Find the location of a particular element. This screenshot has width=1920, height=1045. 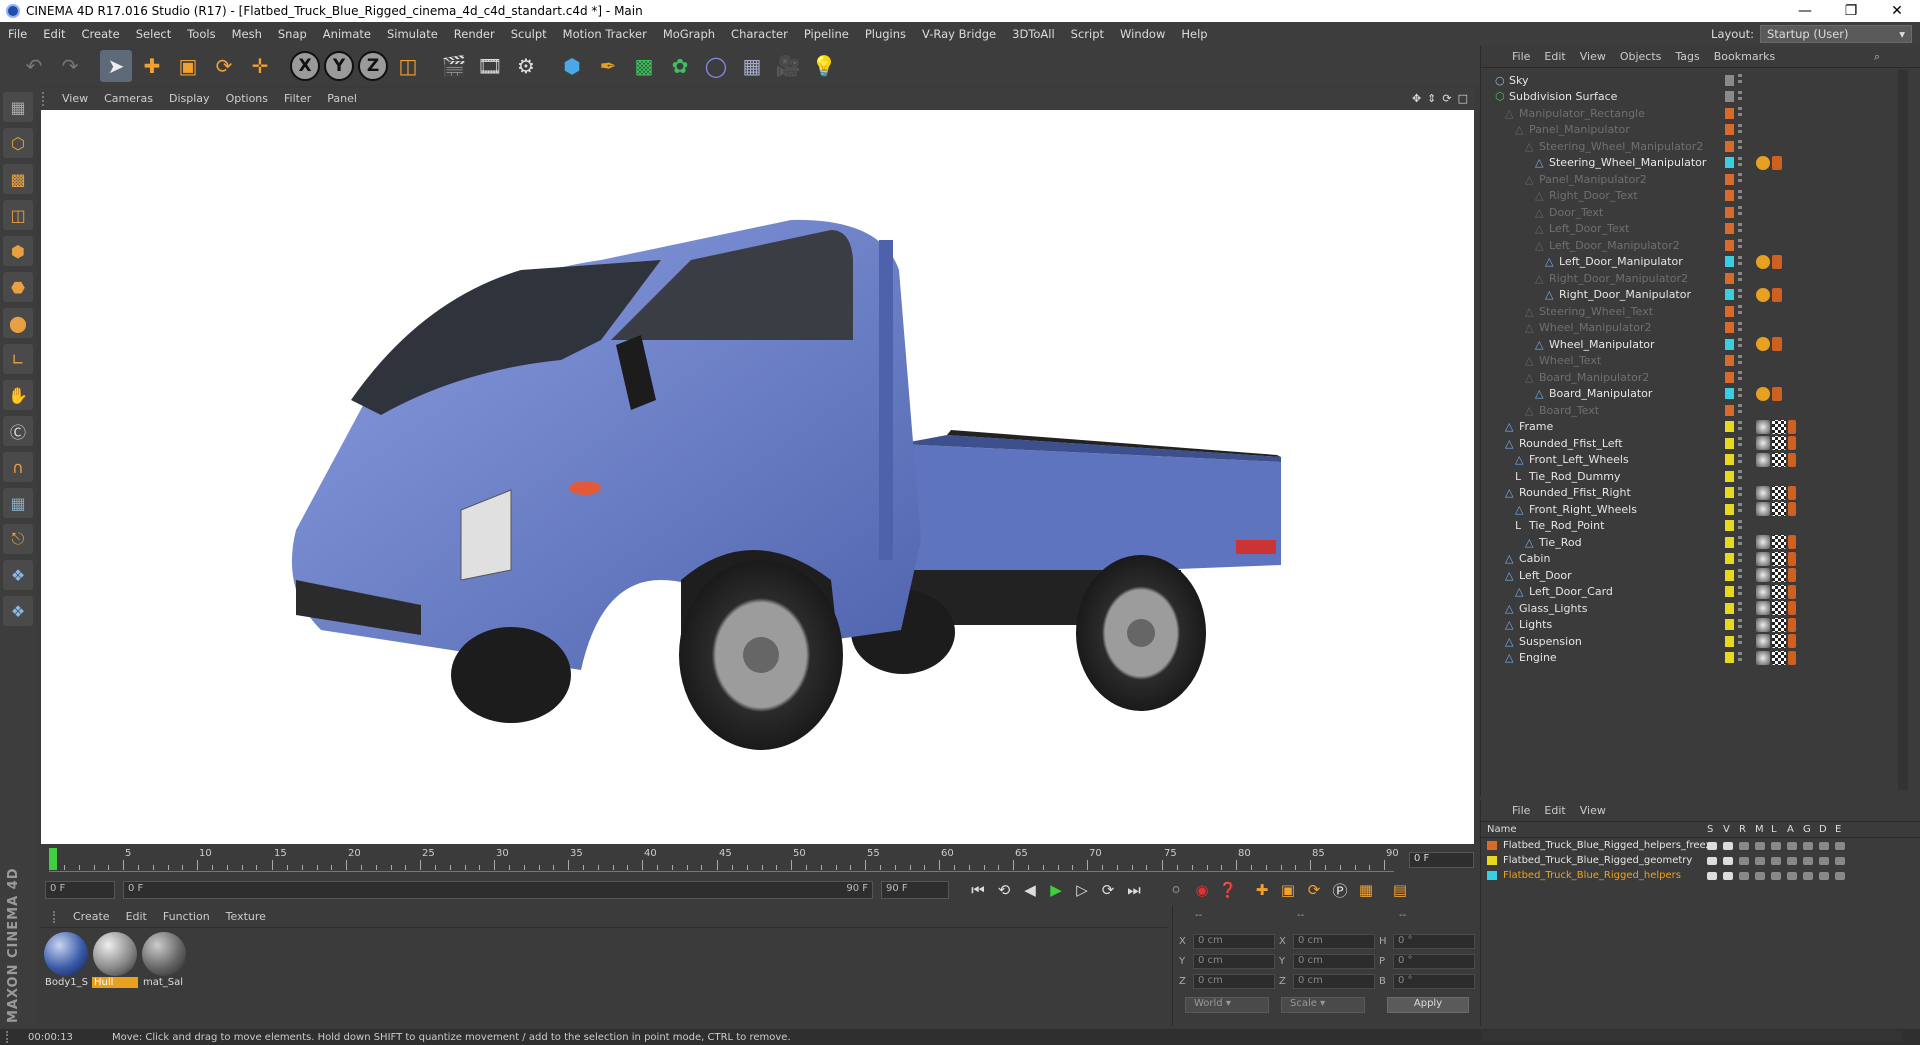

frame-range-slider: 0 F 90 F is located at coordinates (498, 890).